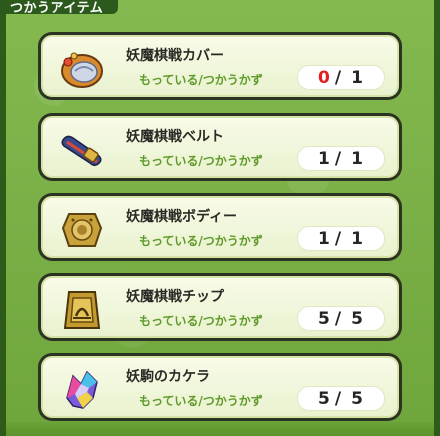  I want to click on fragment-icon, so click(82, 390).